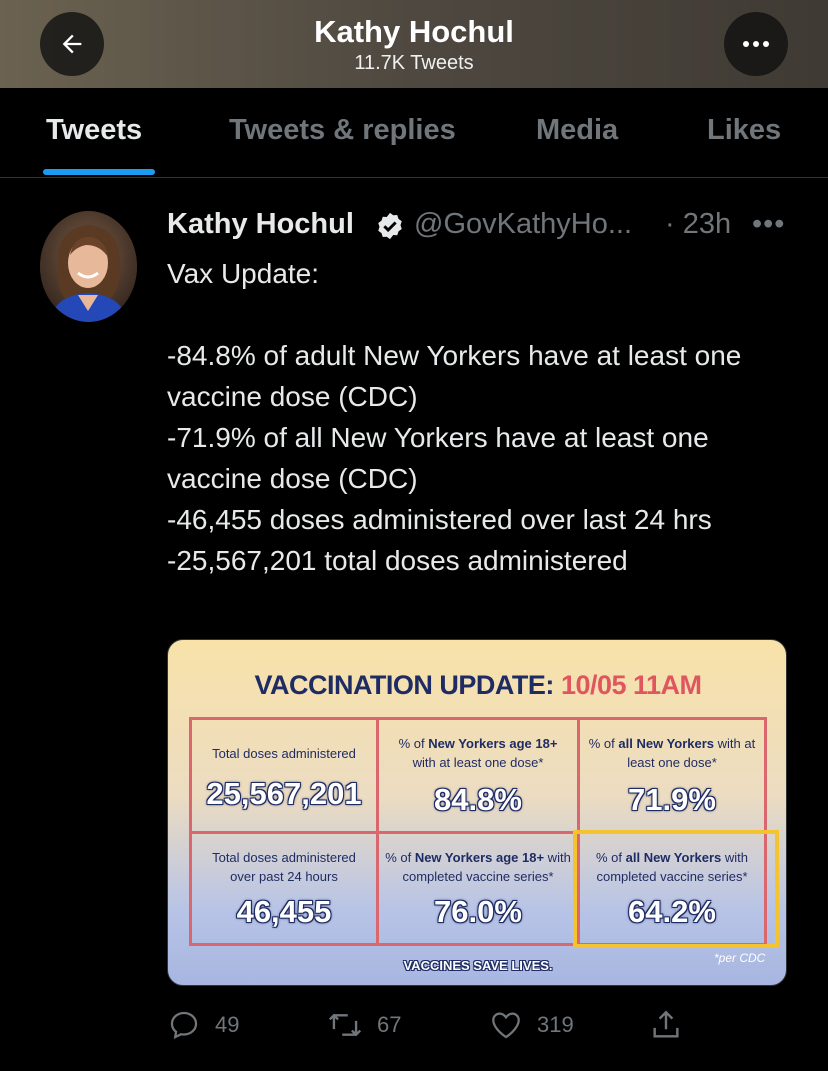  I want to click on tab-tweets: Tweets, so click(94, 130).